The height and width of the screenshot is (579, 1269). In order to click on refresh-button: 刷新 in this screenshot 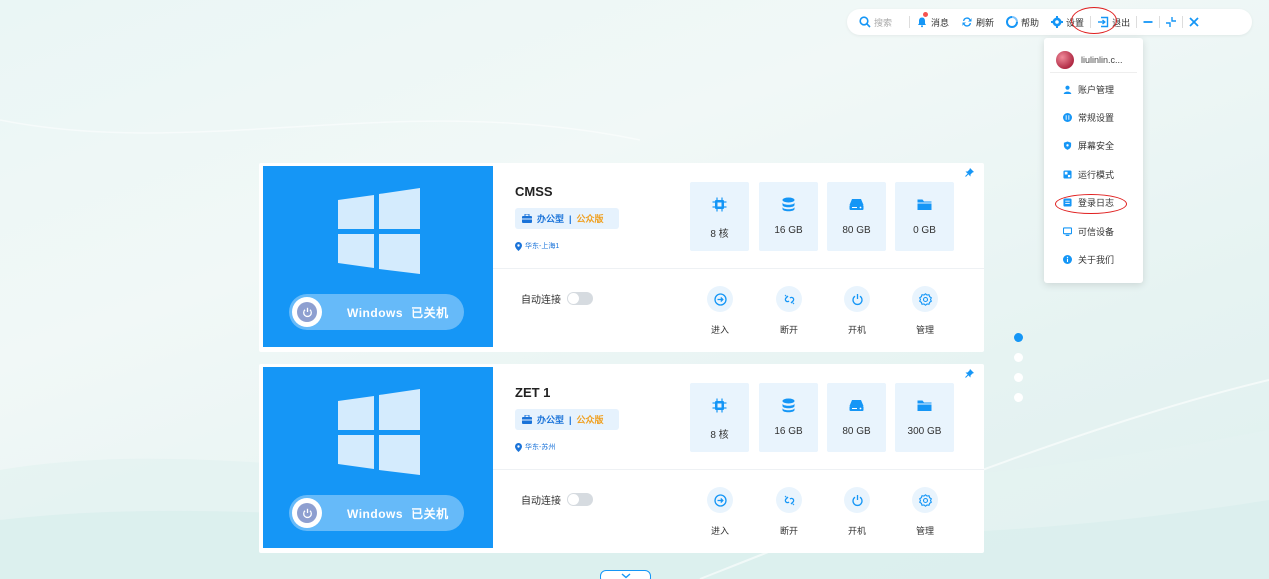, I will do `click(977, 22)`.